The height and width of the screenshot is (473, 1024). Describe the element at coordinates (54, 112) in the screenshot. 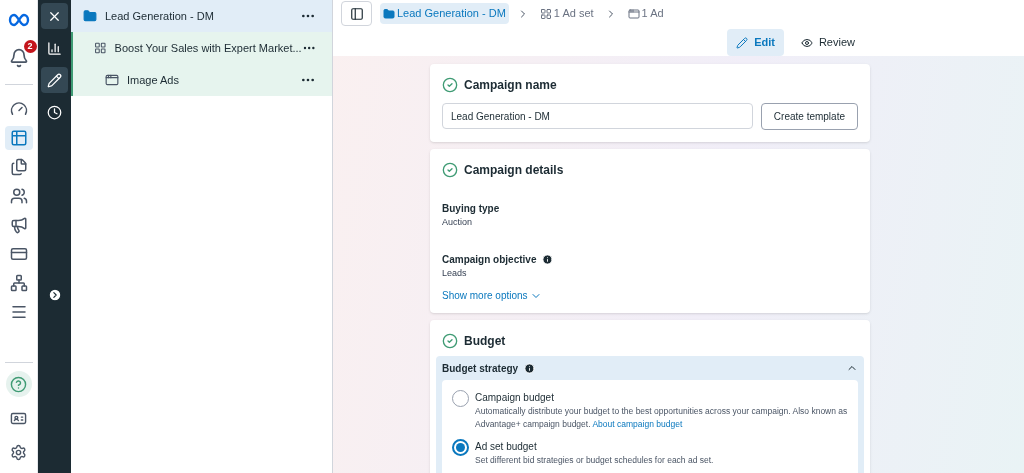

I see `clock-icon` at that location.